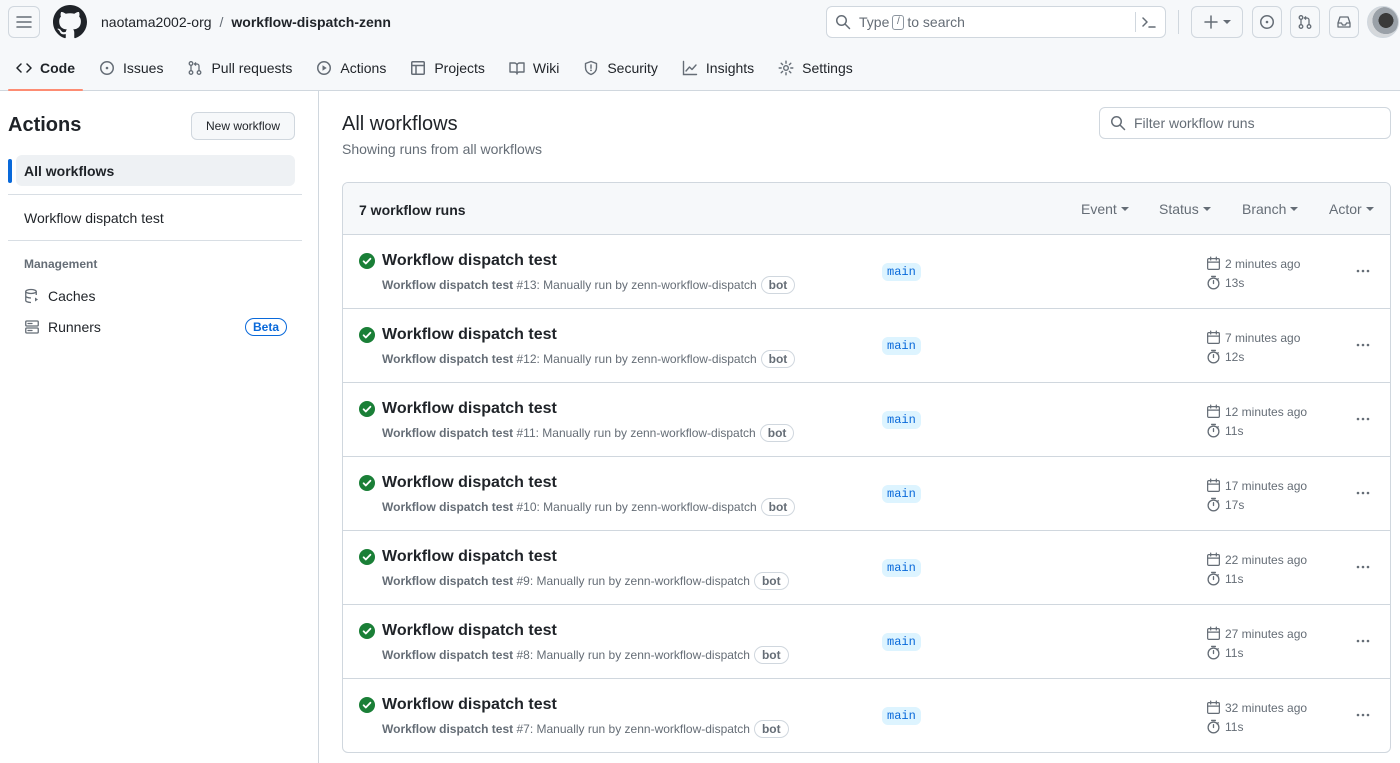 This screenshot has width=1400, height=763. What do you see at coordinates (898, 22) in the screenshot?
I see `search-shortcut-key: /` at bounding box center [898, 22].